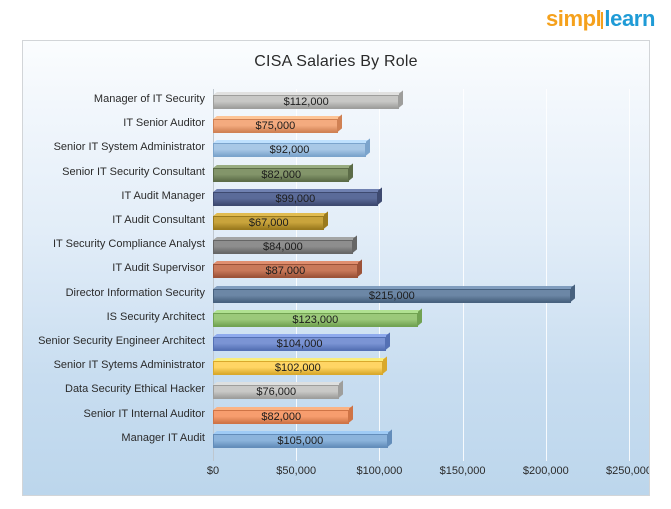  I want to click on x-axis-tick-label: $50,000, so click(296, 471).